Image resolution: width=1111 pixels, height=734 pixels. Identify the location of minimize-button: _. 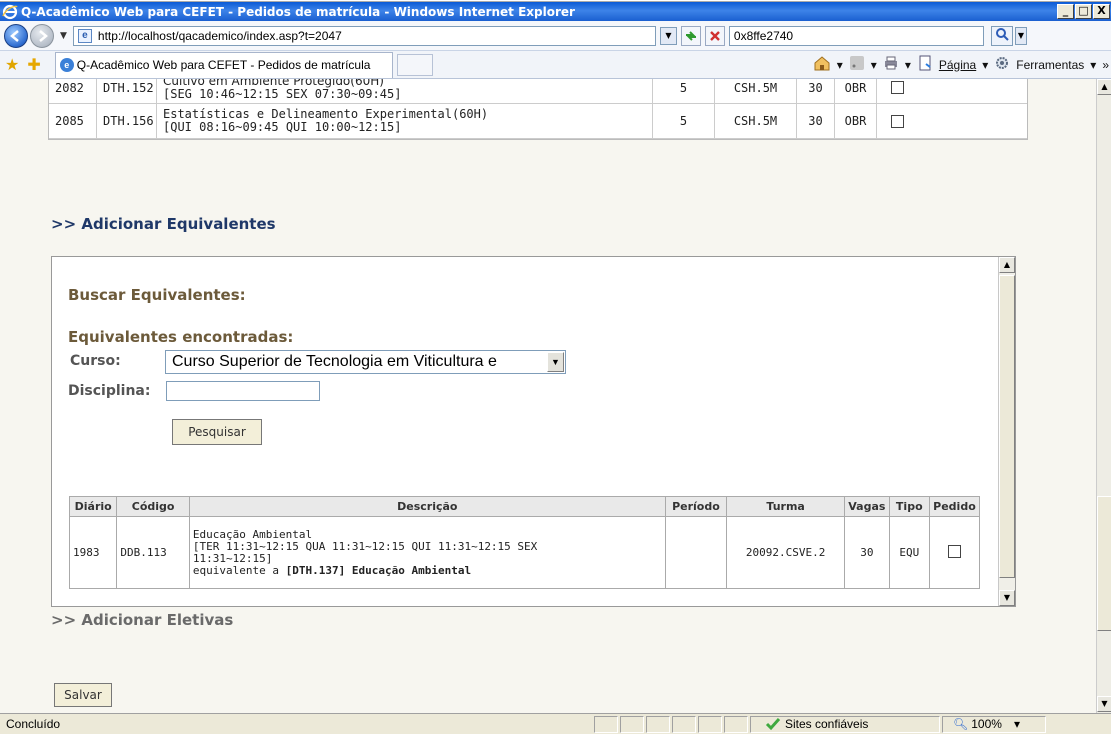
(1065, 11).